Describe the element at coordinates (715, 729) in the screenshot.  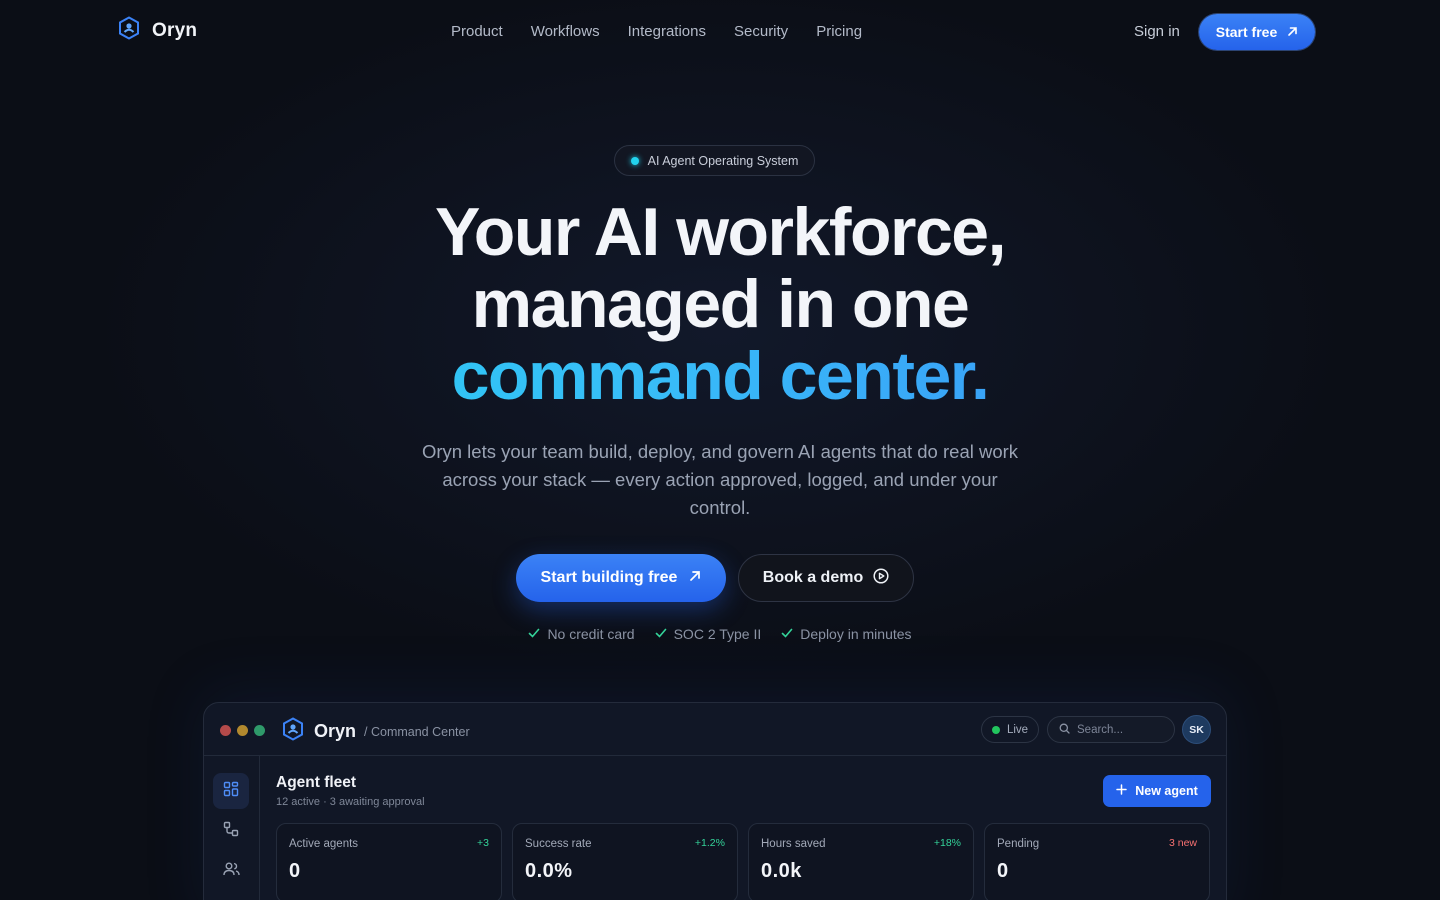
I see `app-header: Oryn / Command Center Live Search... SK` at that location.